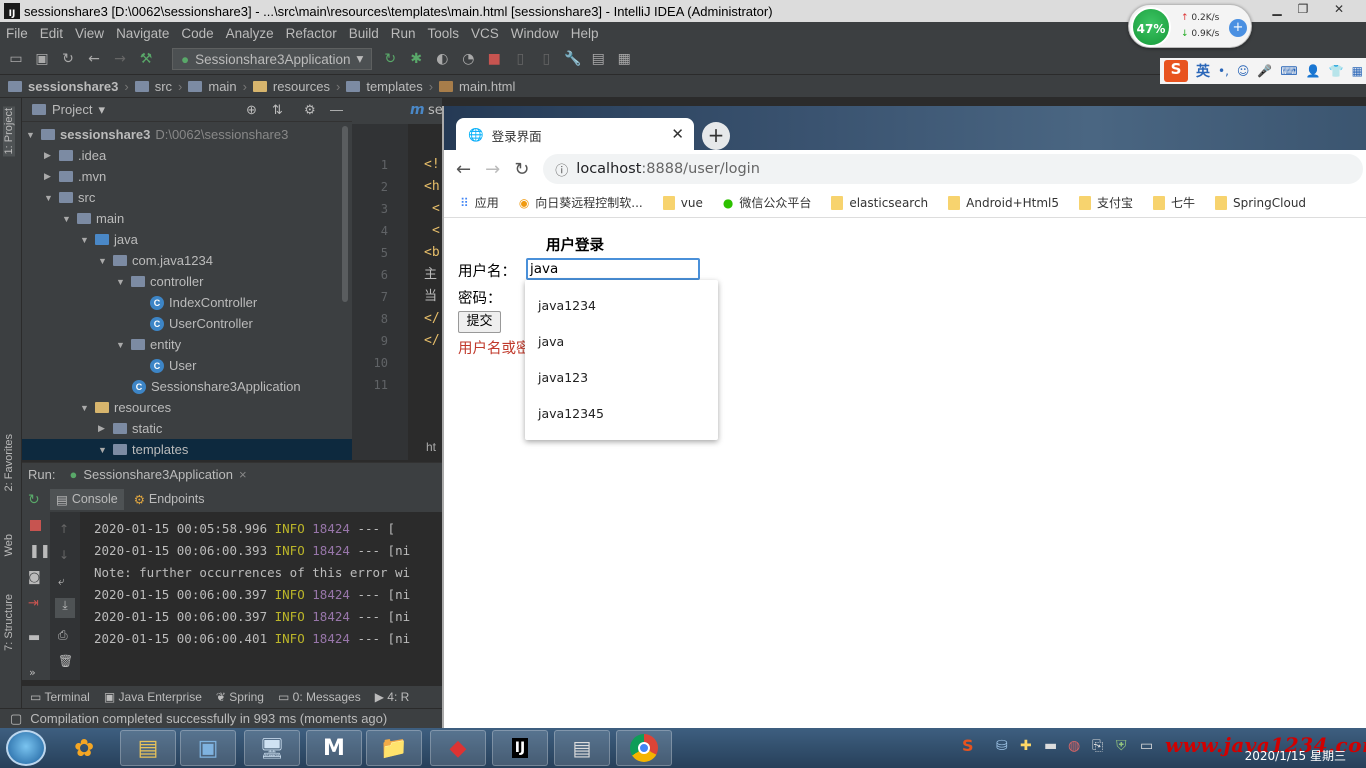 This screenshot has height=768, width=1366. What do you see at coordinates (34, 500) in the screenshot?
I see `rerun-icon: ↻` at bounding box center [34, 500].